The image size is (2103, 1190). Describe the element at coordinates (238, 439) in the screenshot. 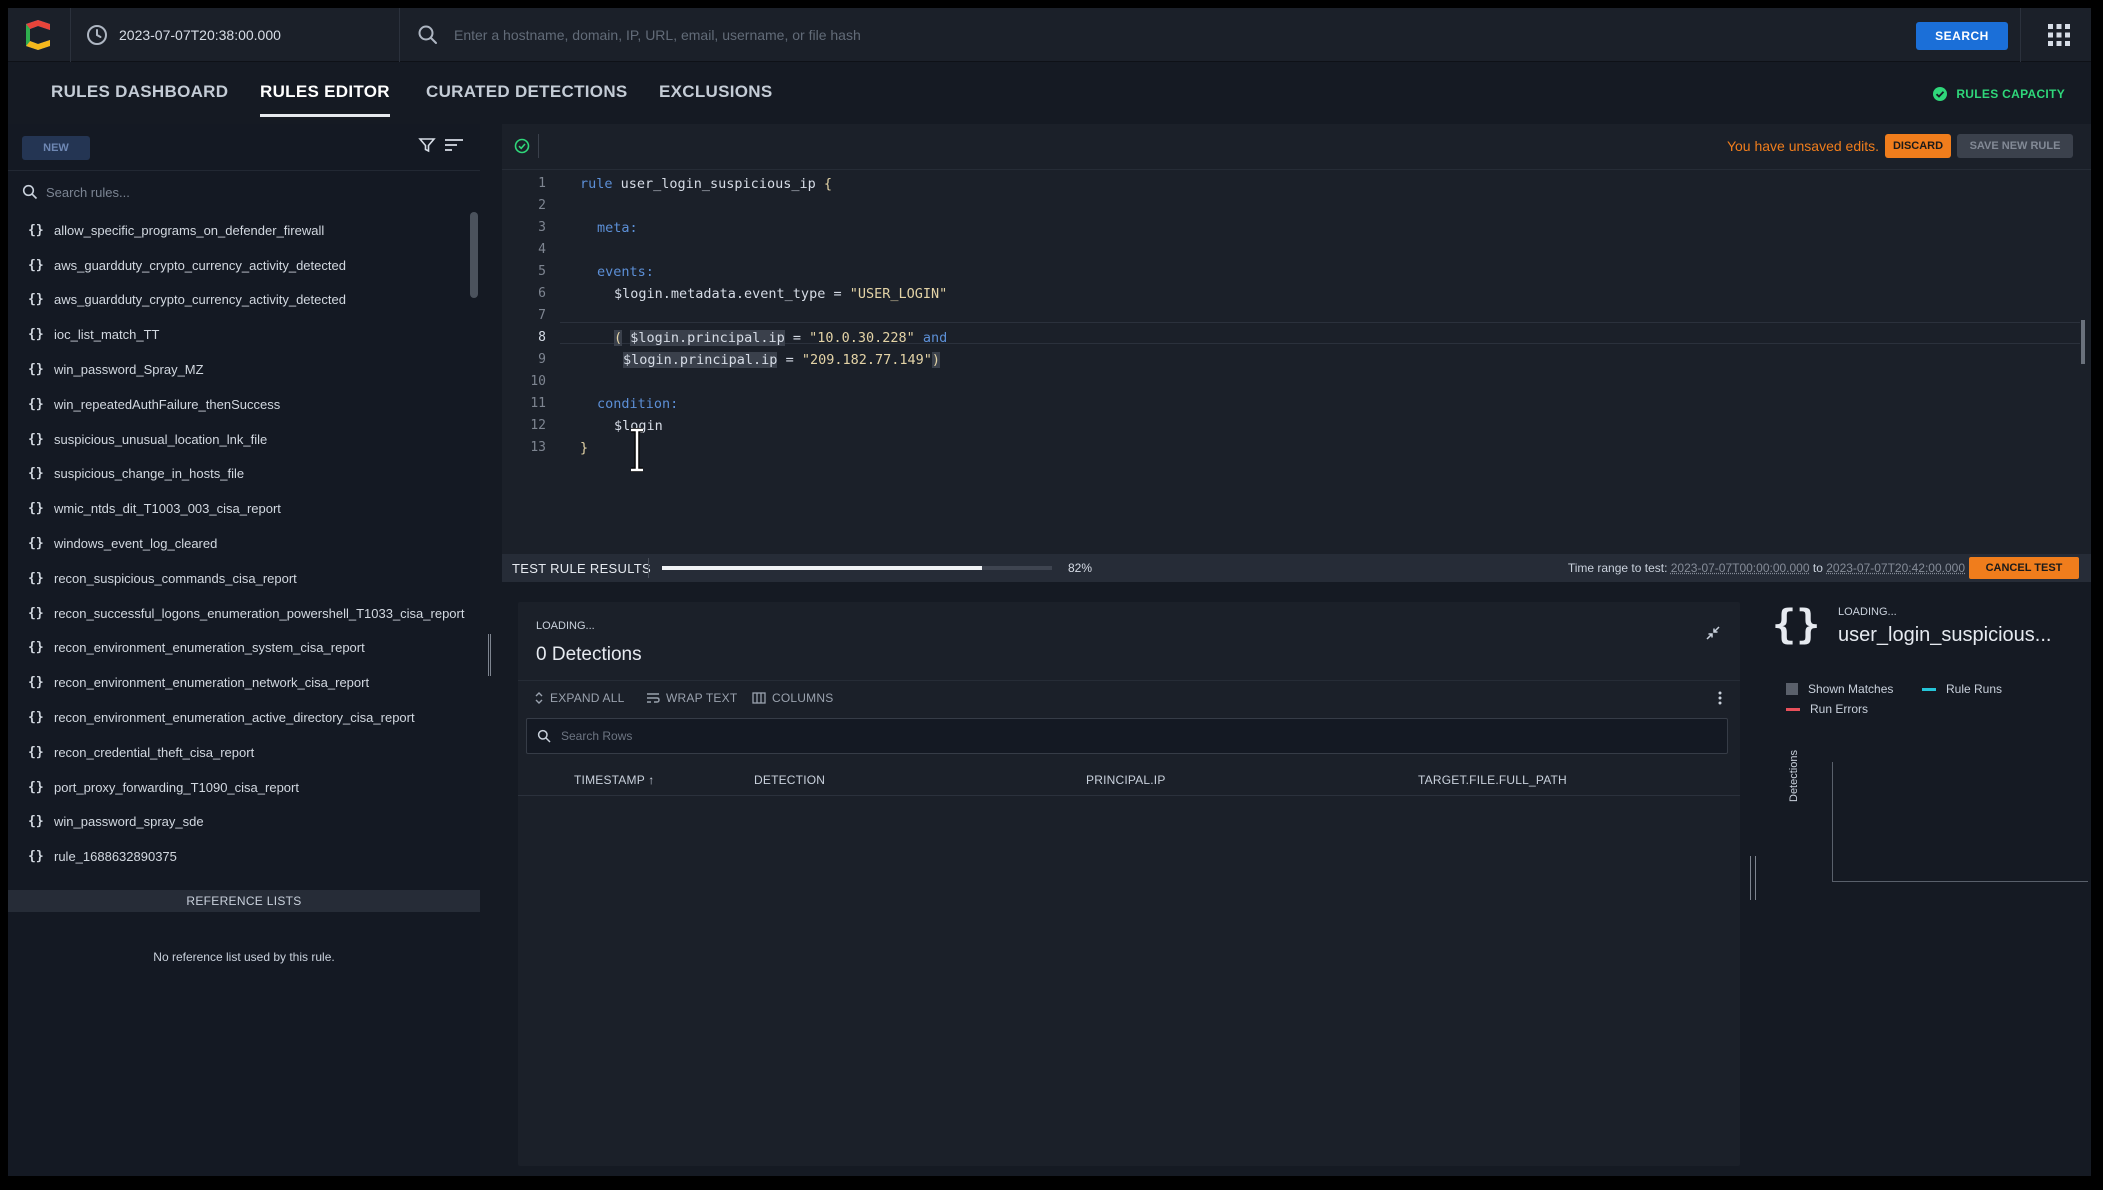

I see `list-item: {} suspicious_unusual_location_lnk_file` at that location.